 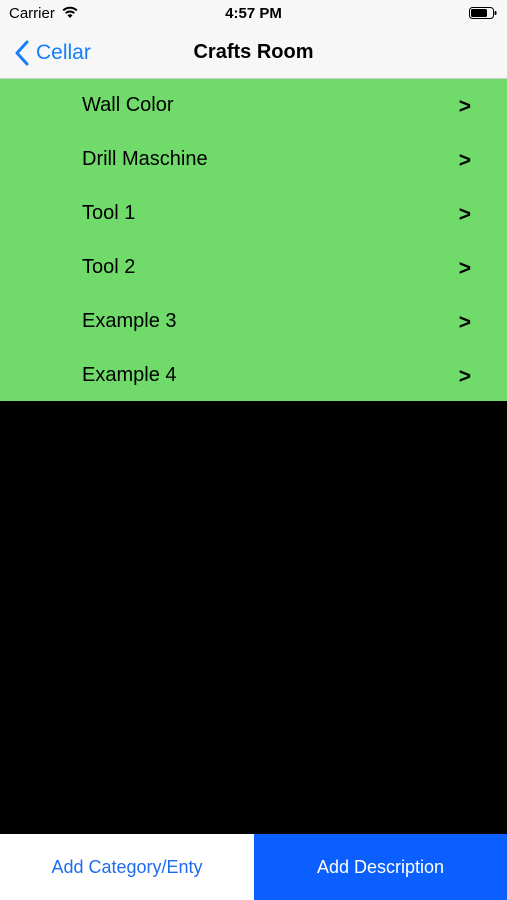 What do you see at coordinates (109, 267) in the screenshot?
I see `list-item-label: Tool 2` at bounding box center [109, 267].